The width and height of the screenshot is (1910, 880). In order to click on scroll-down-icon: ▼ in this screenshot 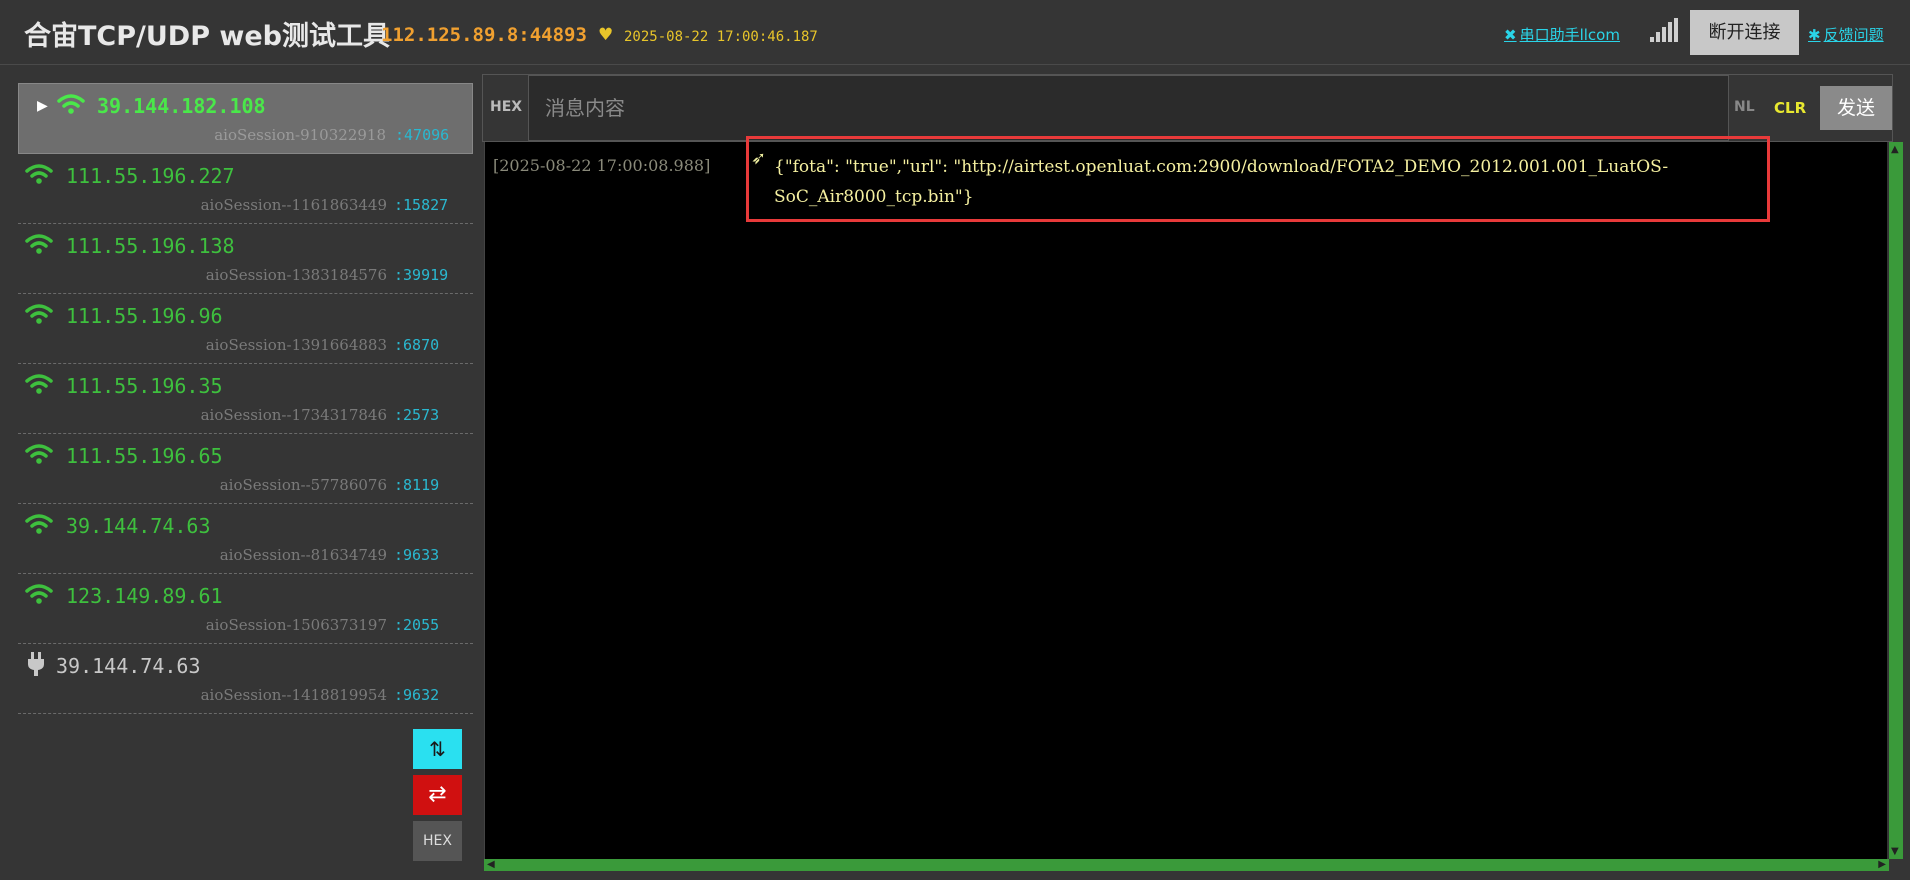, I will do `click(1895, 851)`.